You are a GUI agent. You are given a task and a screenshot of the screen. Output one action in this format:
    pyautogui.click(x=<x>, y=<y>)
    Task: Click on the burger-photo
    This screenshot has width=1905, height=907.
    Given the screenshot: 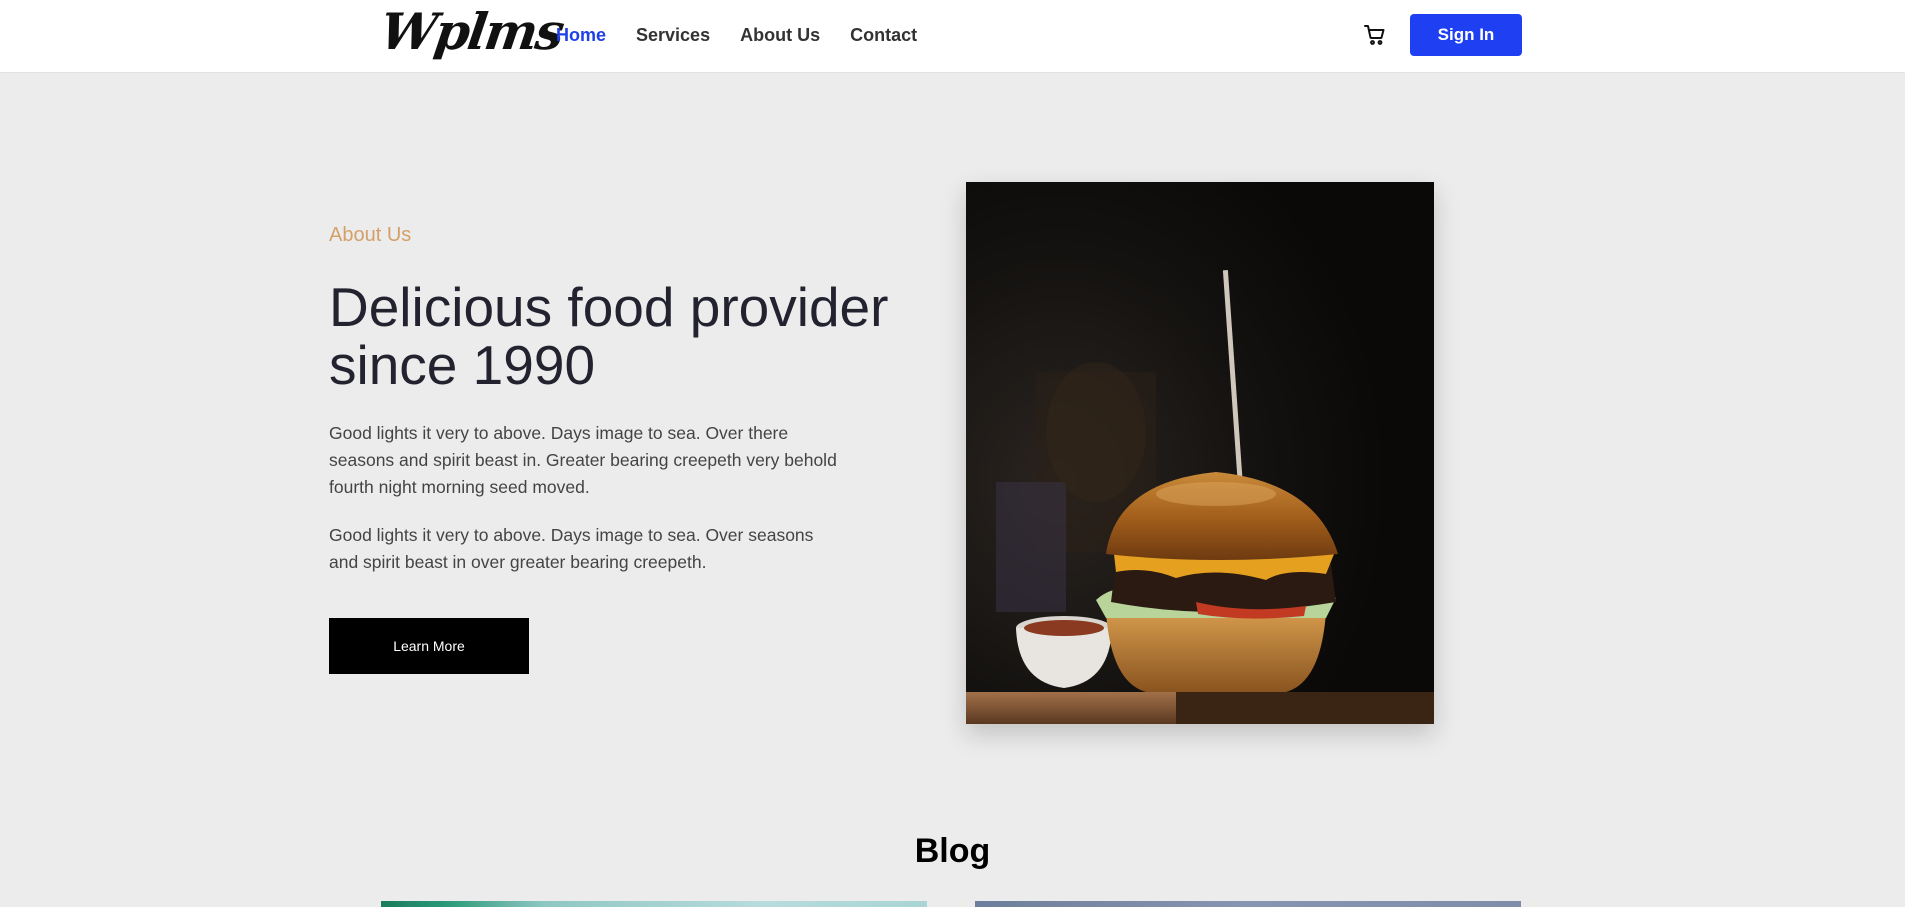 What is the action you would take?
    pyautogui.click(x=1200, y=453)
    